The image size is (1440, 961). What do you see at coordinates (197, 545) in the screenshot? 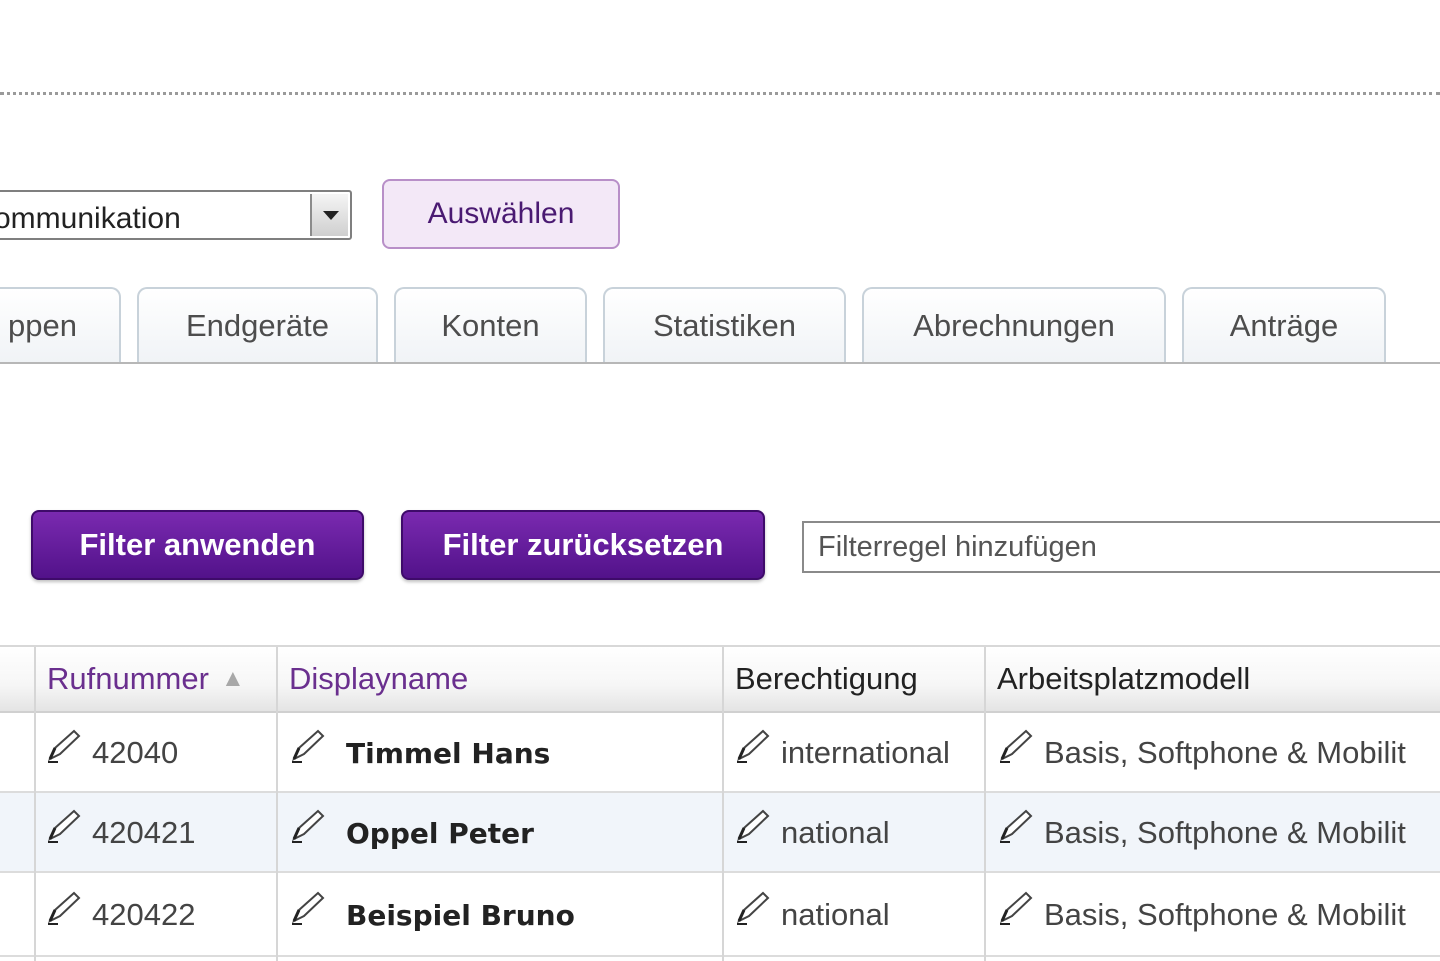
I see `apply-filter-button: Filter anwenden` at bounding box center [197, 545].